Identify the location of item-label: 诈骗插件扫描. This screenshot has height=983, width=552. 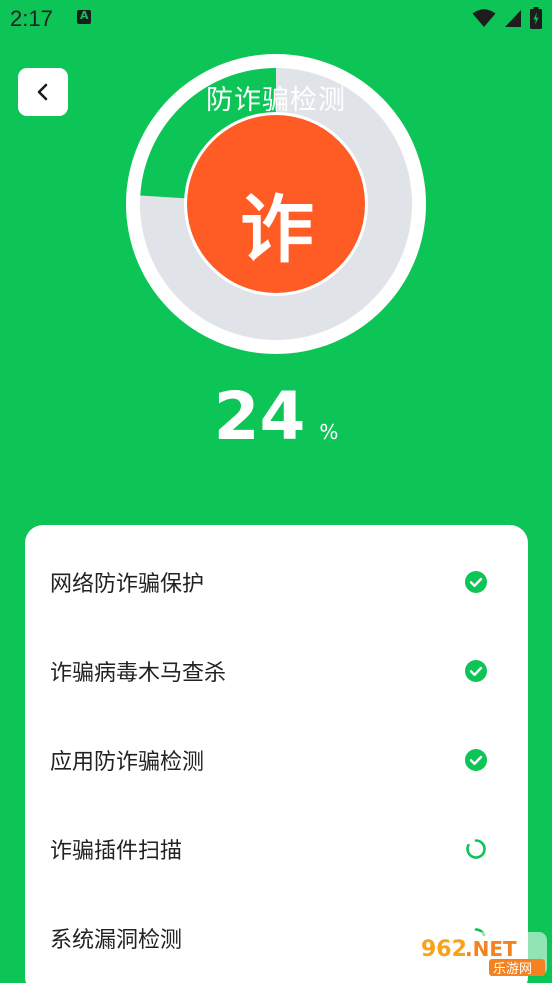
(116, 851).